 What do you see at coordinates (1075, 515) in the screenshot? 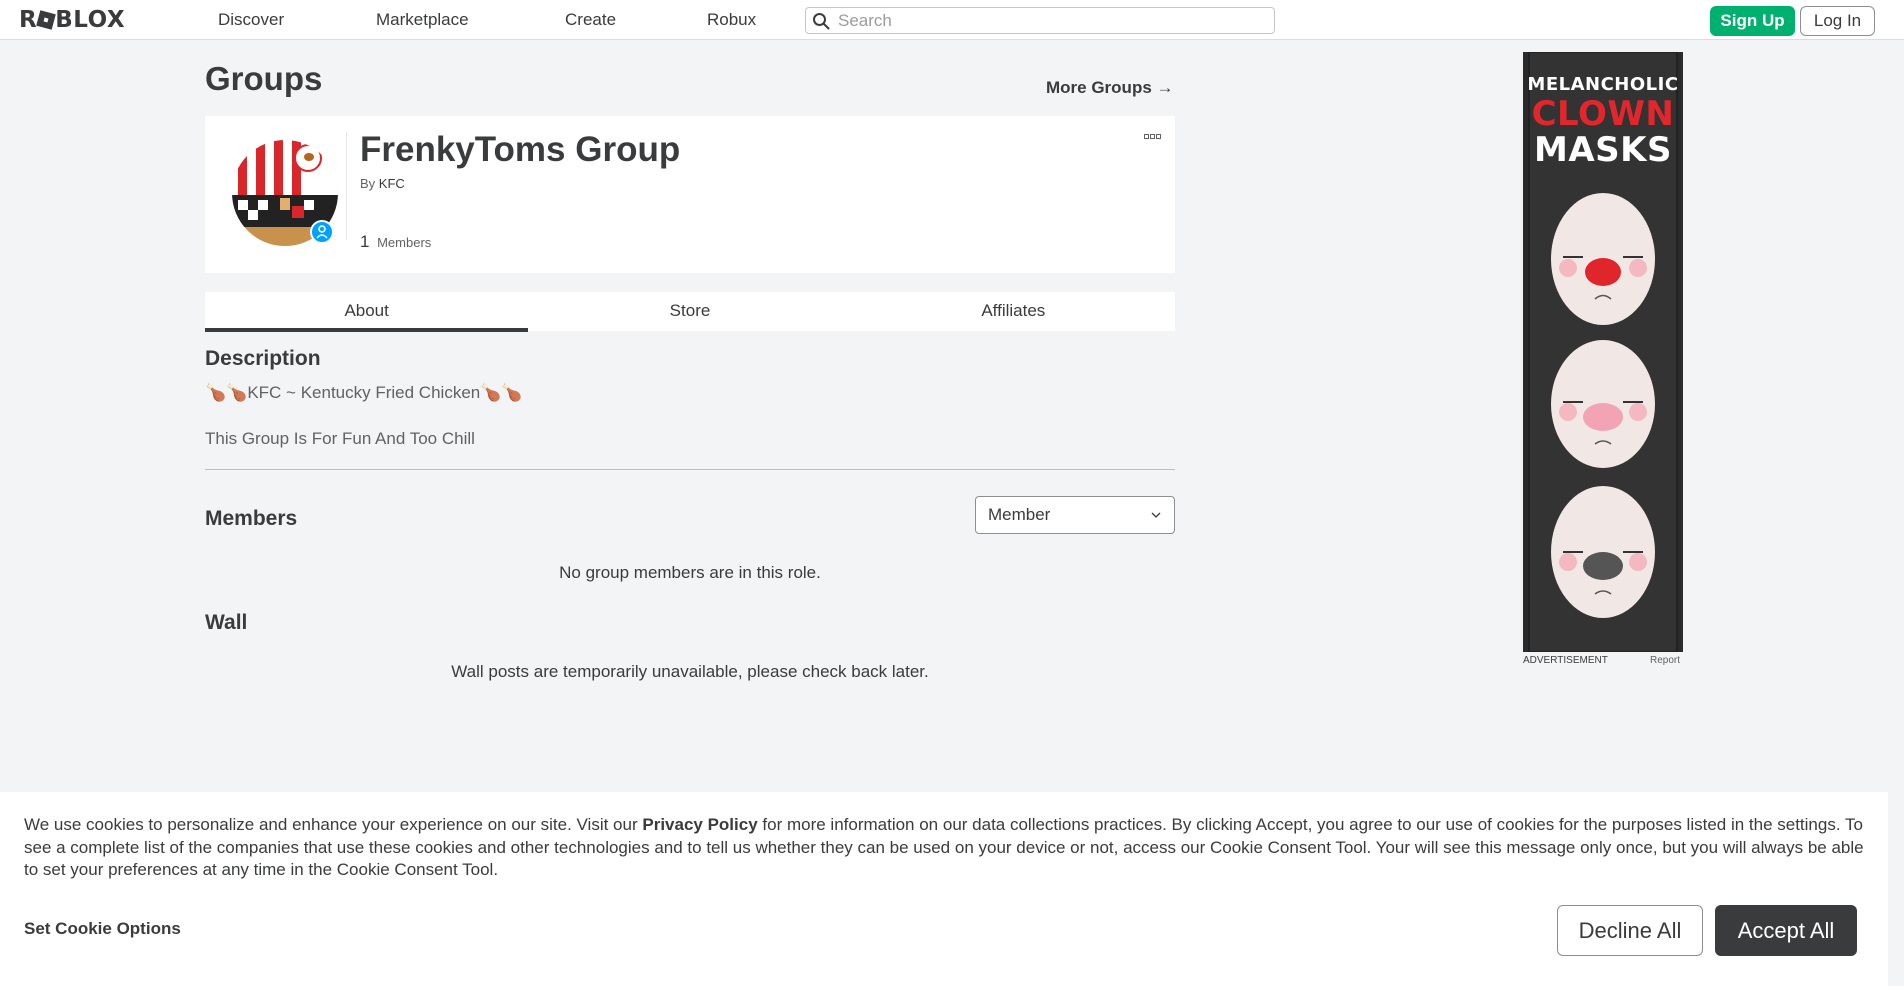
I see `role-dropdown: Member` at bounding box center [1075, 515].